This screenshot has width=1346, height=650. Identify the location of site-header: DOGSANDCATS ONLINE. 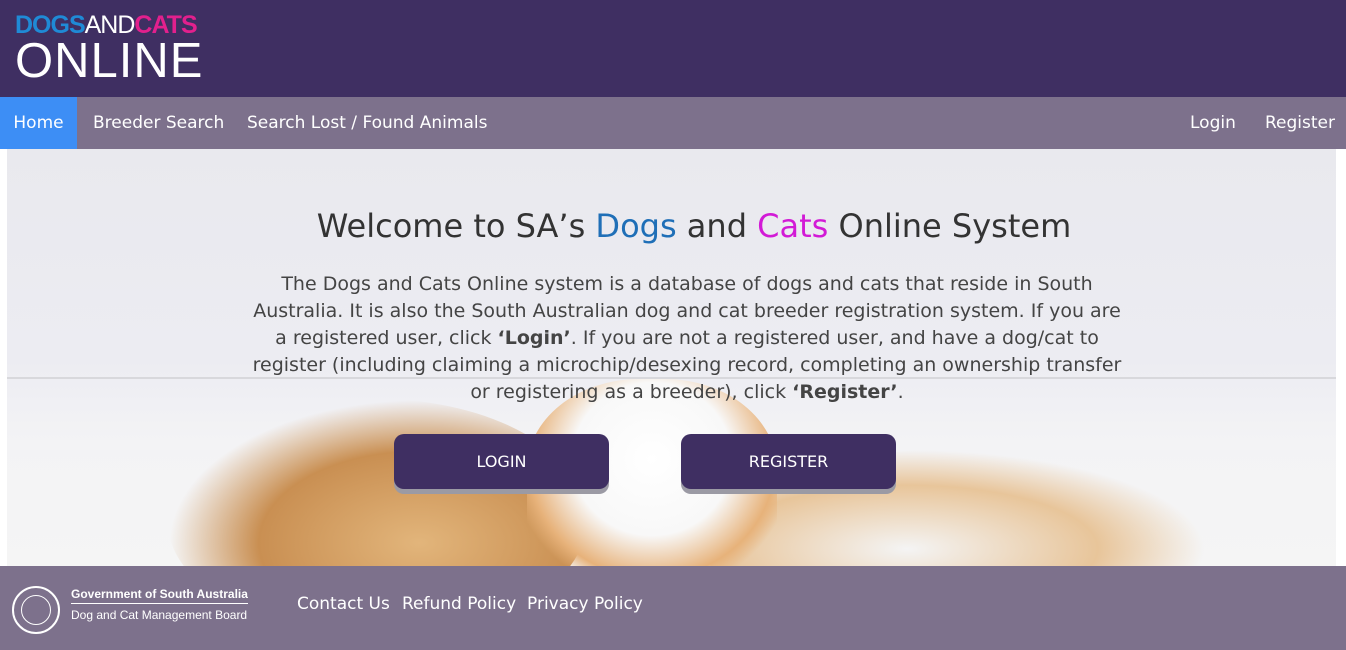
(673, 48).